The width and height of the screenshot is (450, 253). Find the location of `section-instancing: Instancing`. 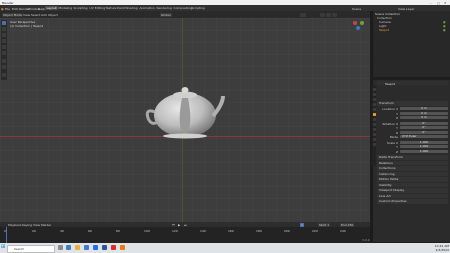

section-instancing: Instancing is located at coordinates (412, 173).